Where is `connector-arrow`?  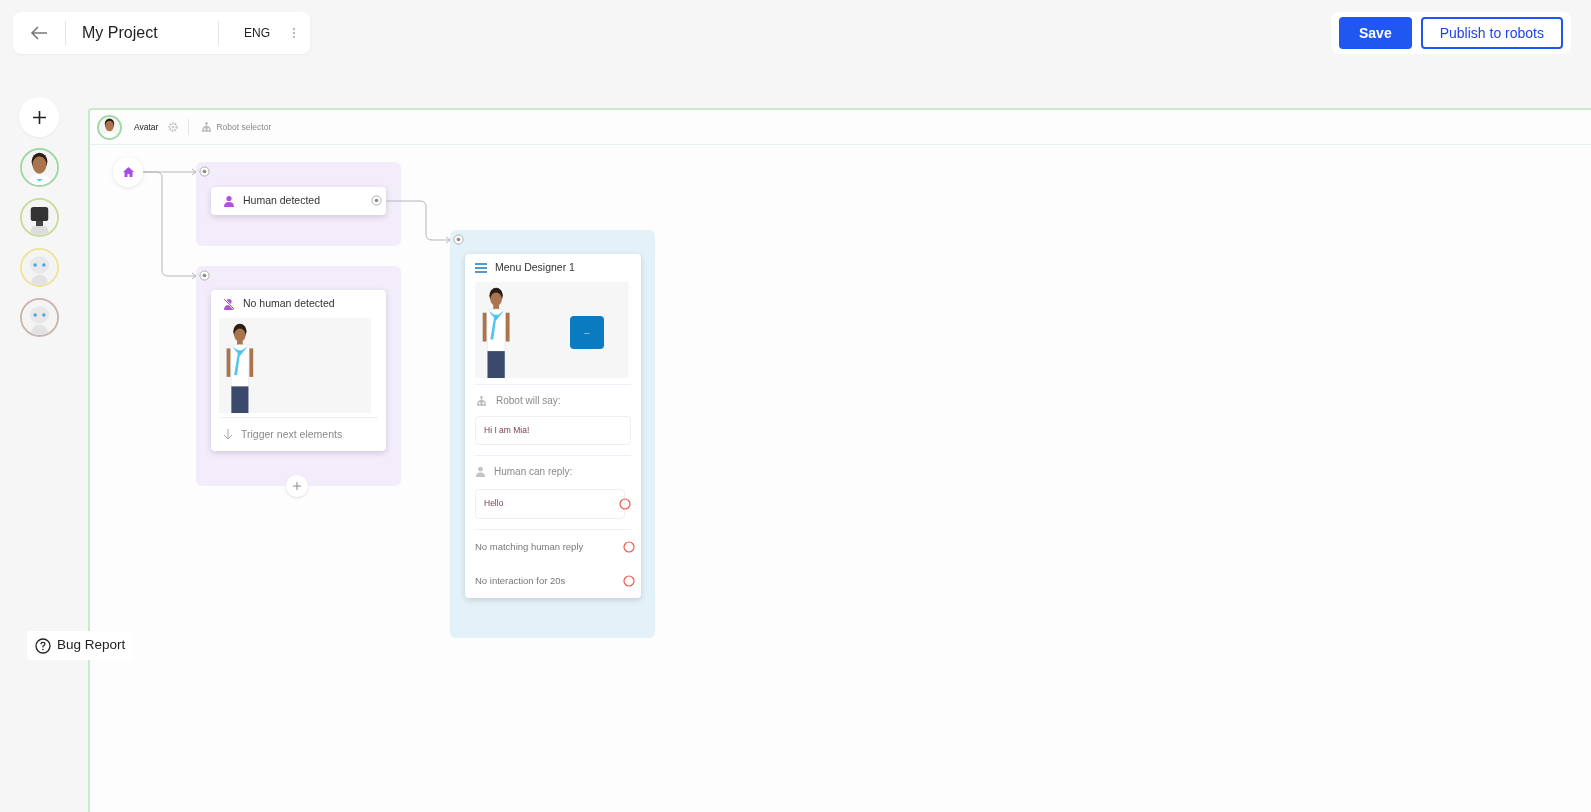 connector-arrow is located at coordinates (418, 222).